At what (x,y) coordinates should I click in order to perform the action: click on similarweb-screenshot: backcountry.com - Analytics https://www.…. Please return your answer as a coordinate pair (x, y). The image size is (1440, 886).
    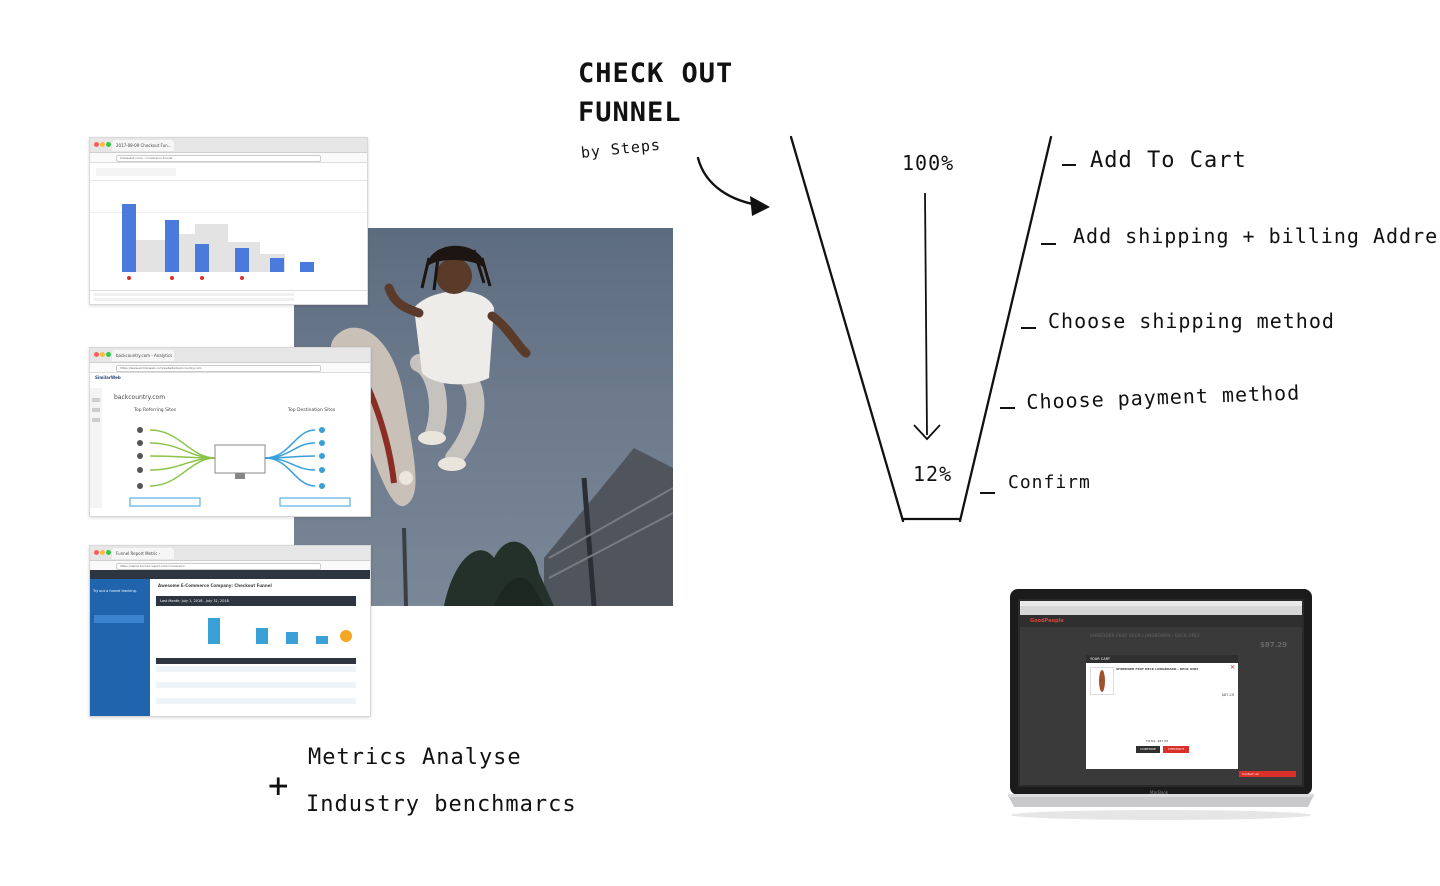
    Looking at the image, I should click on (230, 432).